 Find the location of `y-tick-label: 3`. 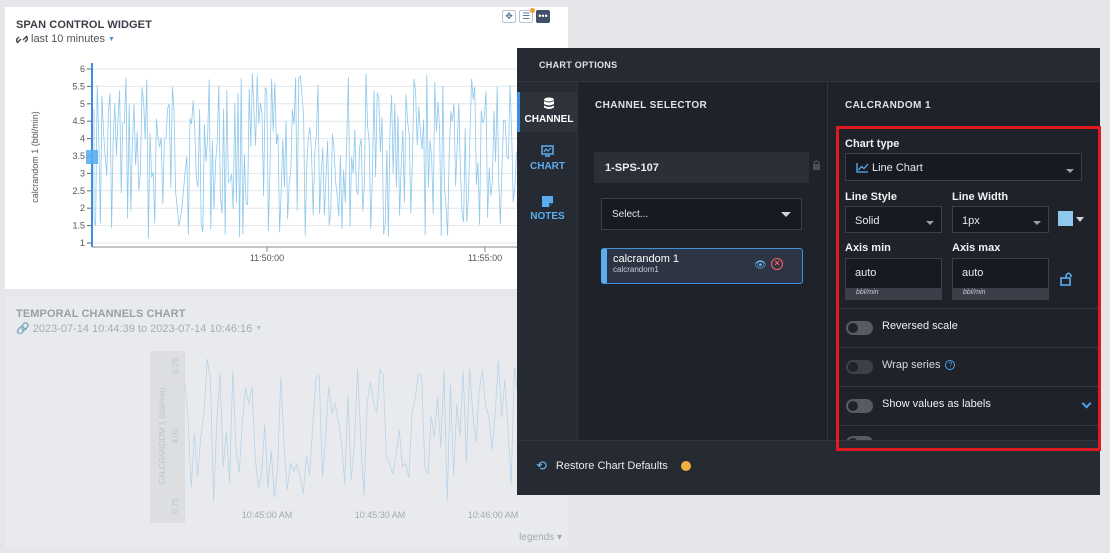

y-tick-label: 3 is located at coordinates (82, 173).